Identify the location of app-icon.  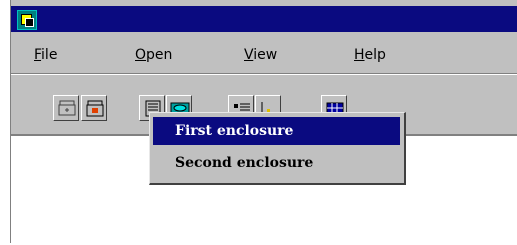
(27, 20).